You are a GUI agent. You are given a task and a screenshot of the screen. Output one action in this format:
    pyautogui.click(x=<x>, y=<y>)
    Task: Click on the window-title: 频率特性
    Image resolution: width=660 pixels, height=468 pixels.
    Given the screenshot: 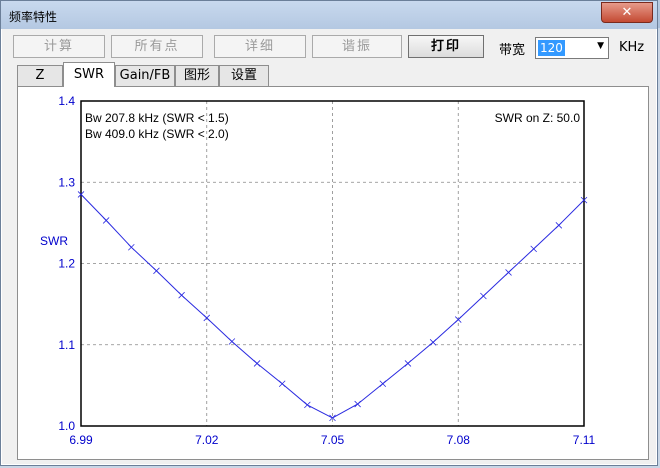 What is the action you would take?
    pyautogui.click(x=33, y=17)
    